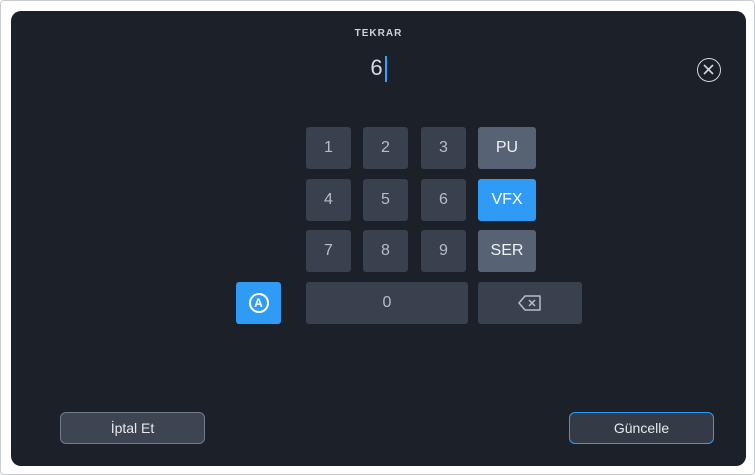 This screenshot has height=475, width=755. What do you see at coordinates (328, 200) in the screenshot?
I see `key-4: 4` at bounding box center [328, 200].